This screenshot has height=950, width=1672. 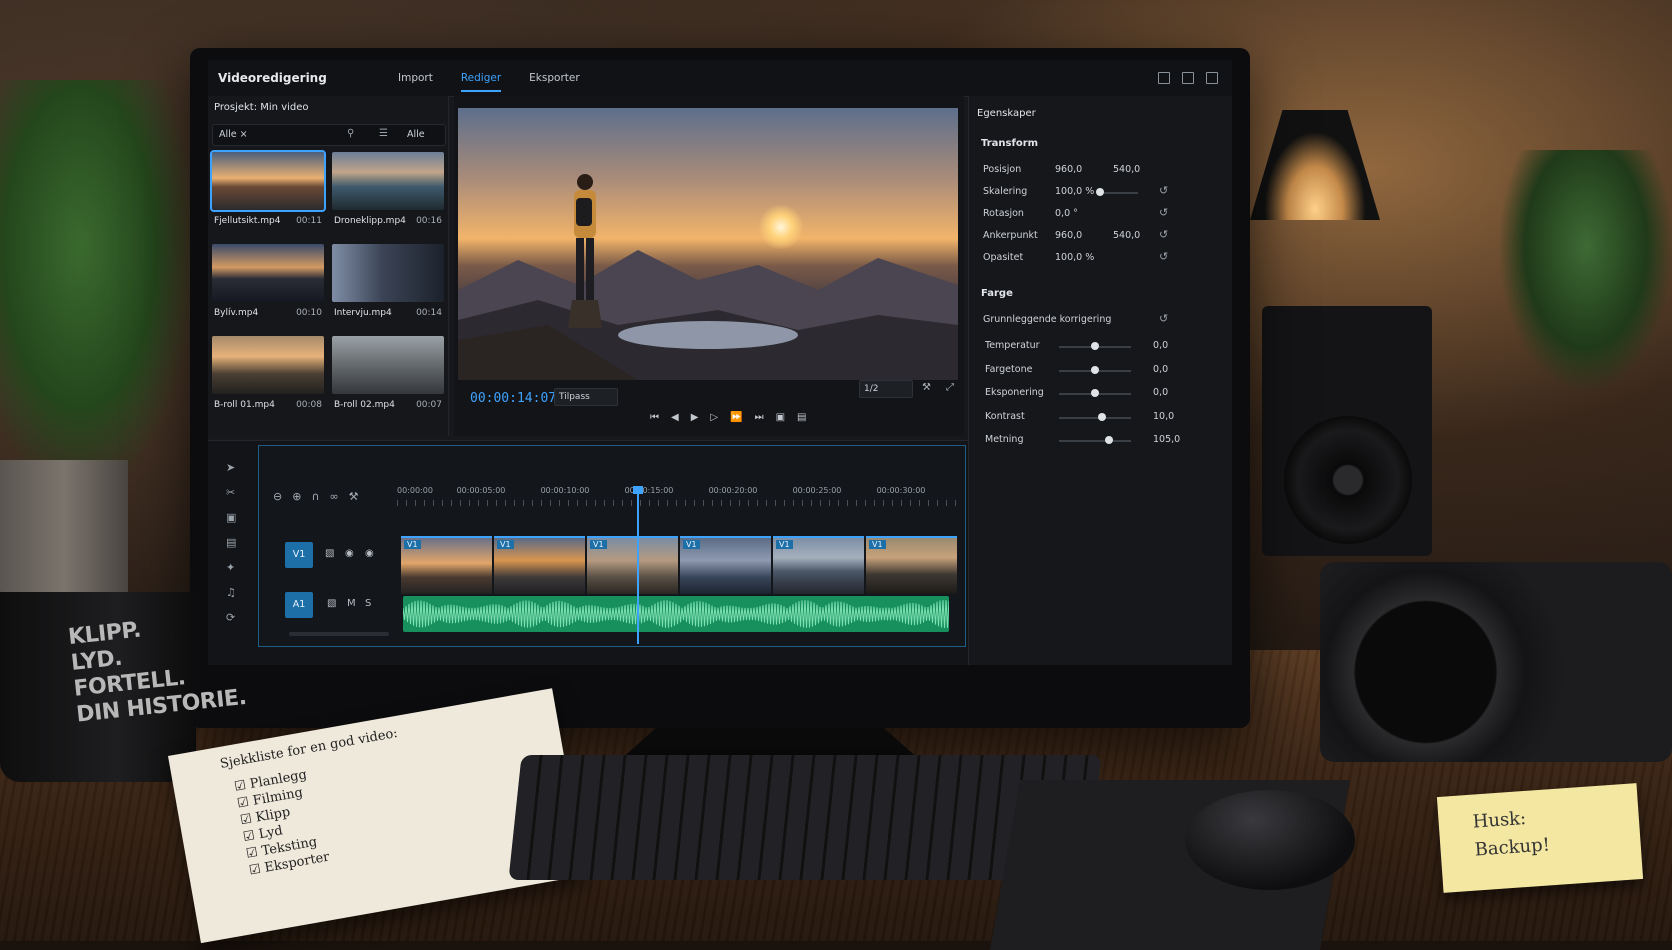 What do you see at coordinates (1126, 169) in the screenshot?
I see `position-y: 540,0` at bounding box center [1126, 169].